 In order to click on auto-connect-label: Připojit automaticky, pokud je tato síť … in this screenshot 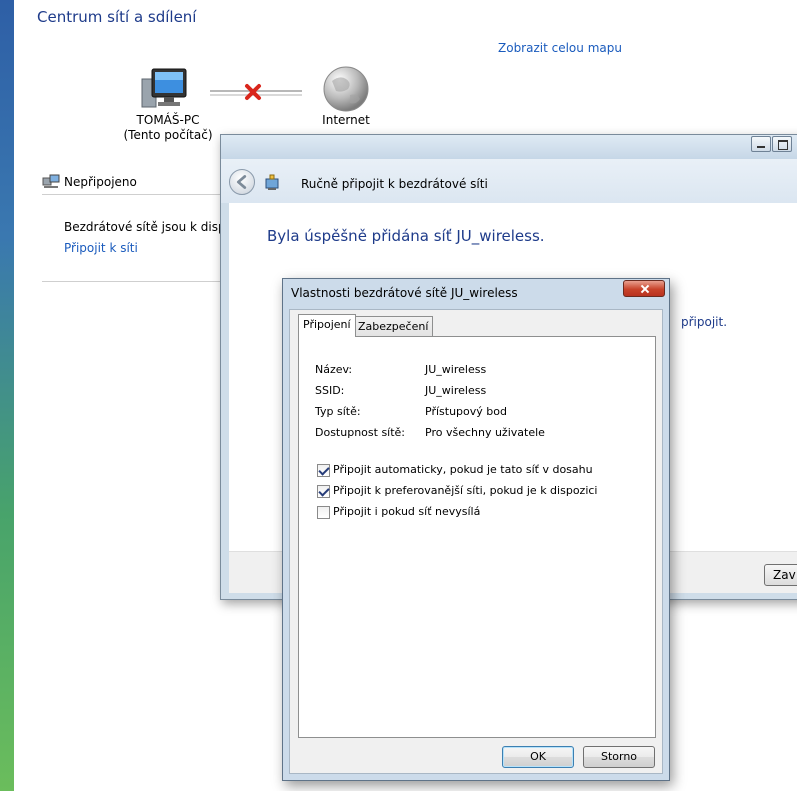, I will do `click(463, 469)`.